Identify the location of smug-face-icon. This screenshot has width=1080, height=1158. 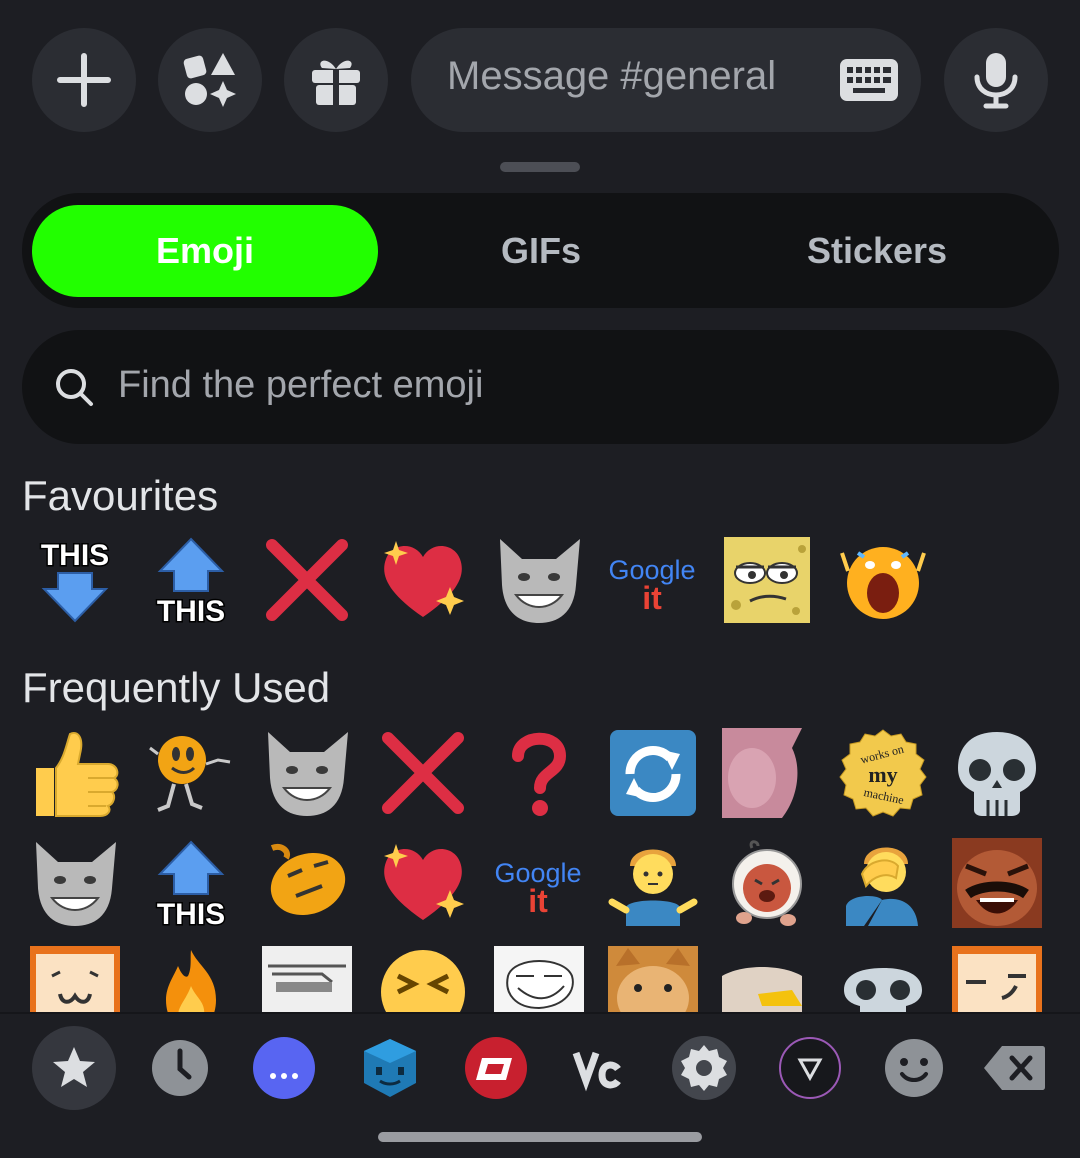
(997, 979).